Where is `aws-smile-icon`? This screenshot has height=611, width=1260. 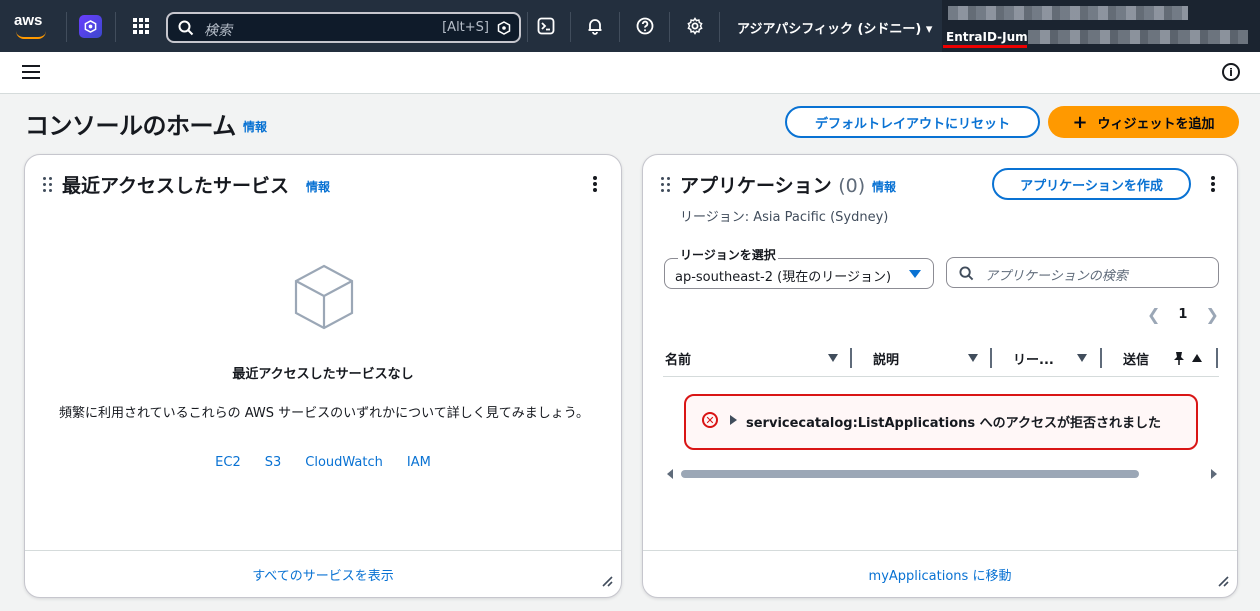 aws-smile-icon is located at coordinates (31, 35).